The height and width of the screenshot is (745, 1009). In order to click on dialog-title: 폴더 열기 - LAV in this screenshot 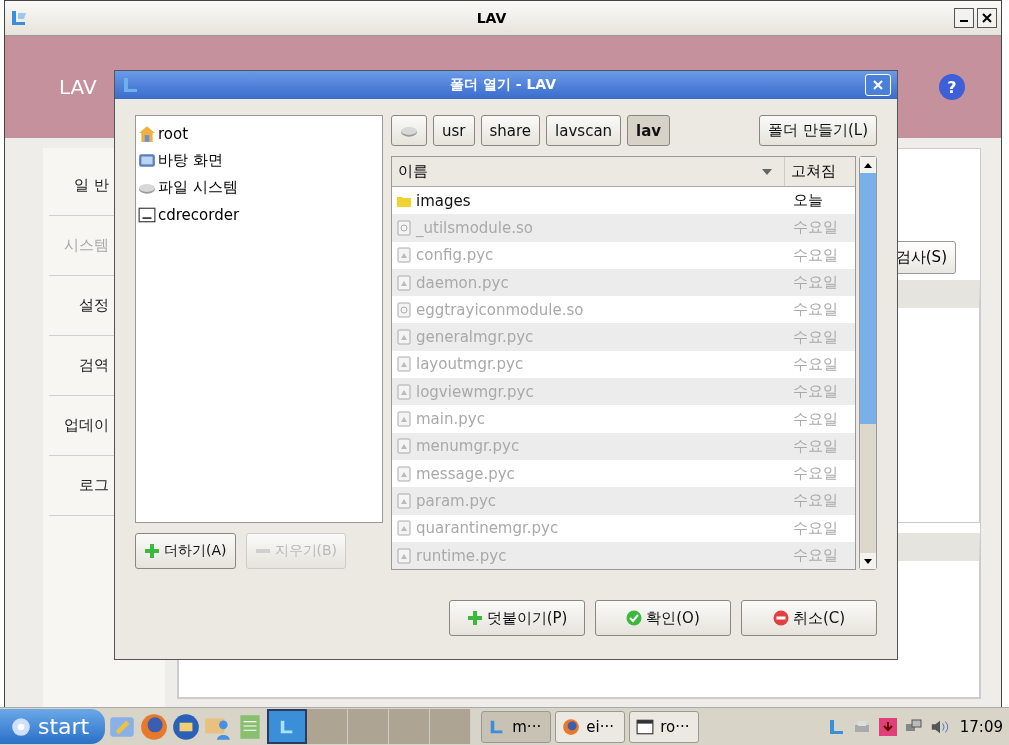, I will do `click(503, 85)`.